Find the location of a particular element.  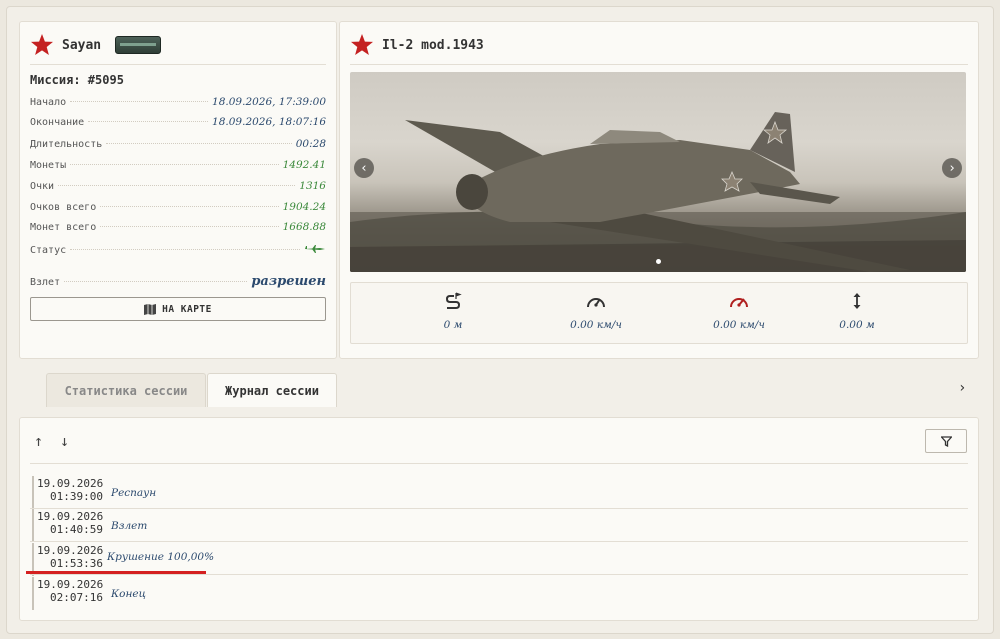

info-row-status: Статус is located at coordinates (178, 253).